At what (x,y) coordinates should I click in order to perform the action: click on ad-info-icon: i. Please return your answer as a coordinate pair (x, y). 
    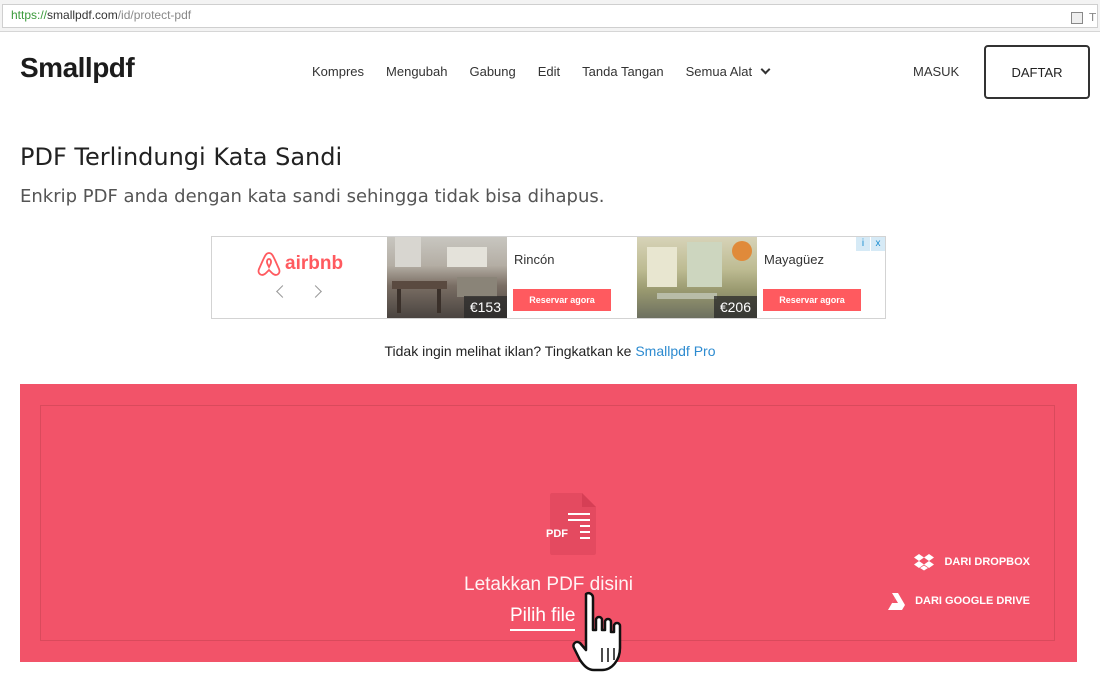
    Looking at the image, I should click on (863, 244).